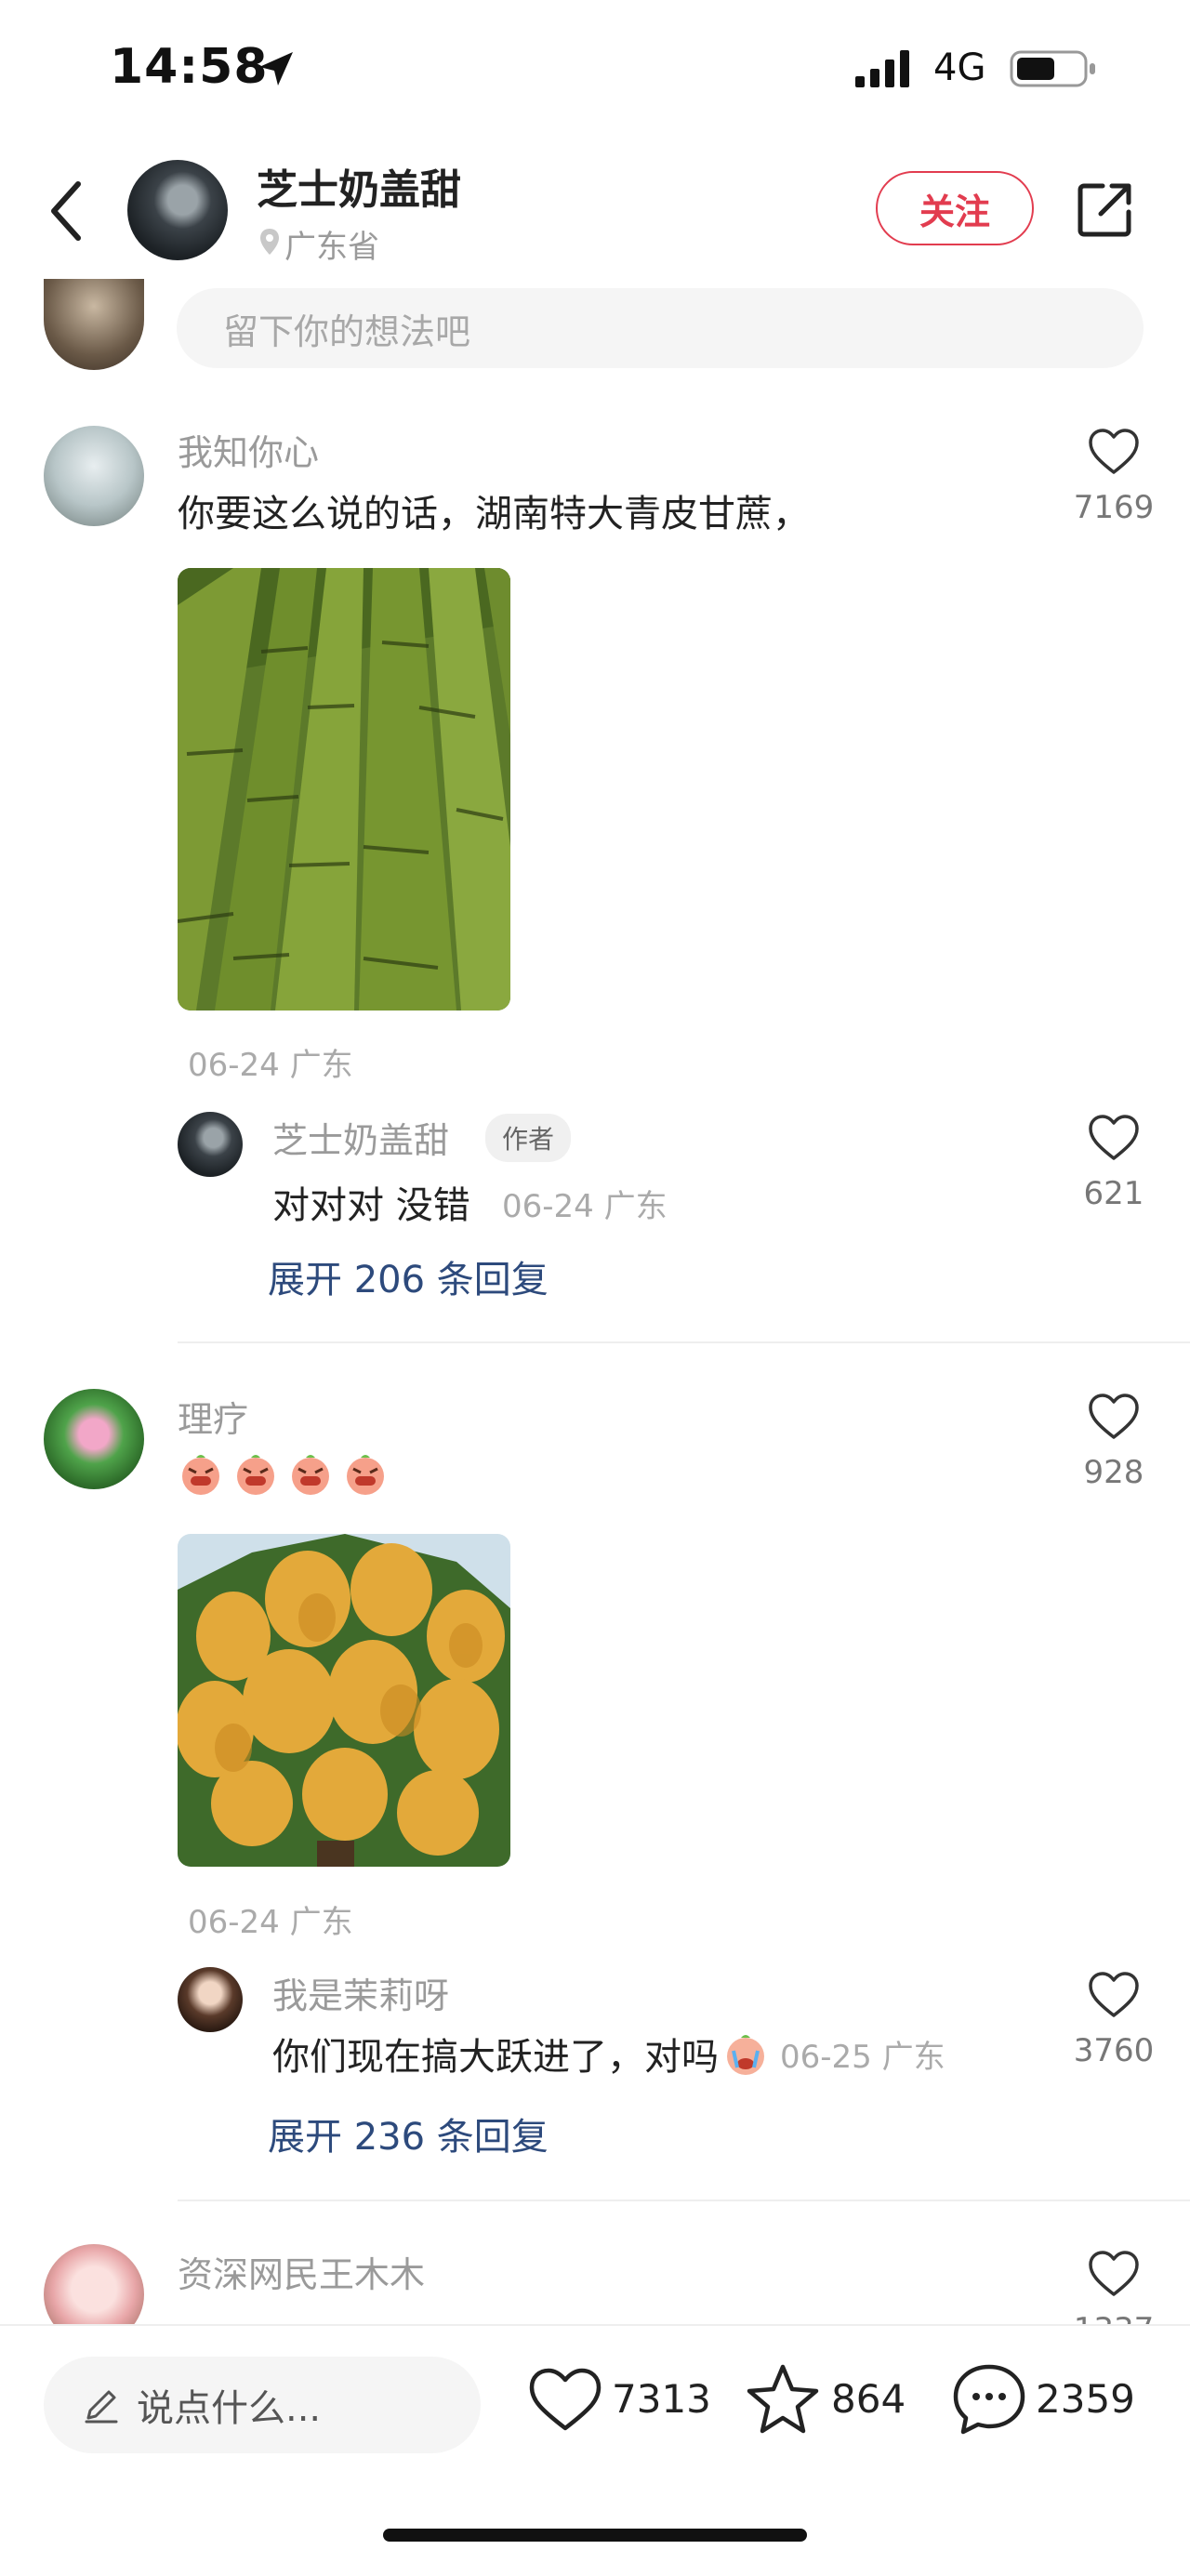 This screenshot has height=2576, width=1190. I want to click on location-arrow-icon, so click(276, 69).